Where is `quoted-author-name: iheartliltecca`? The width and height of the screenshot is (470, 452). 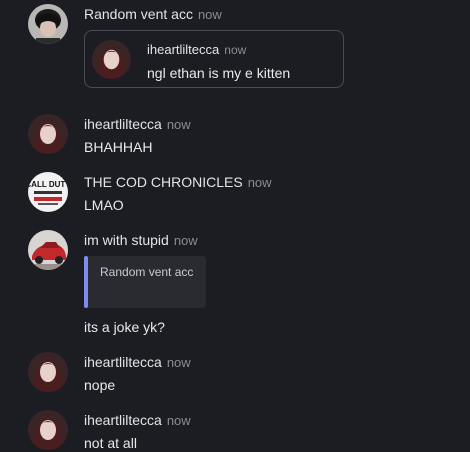
quoted-author-name: iheartliltecca is located at coordinates (183, 49).